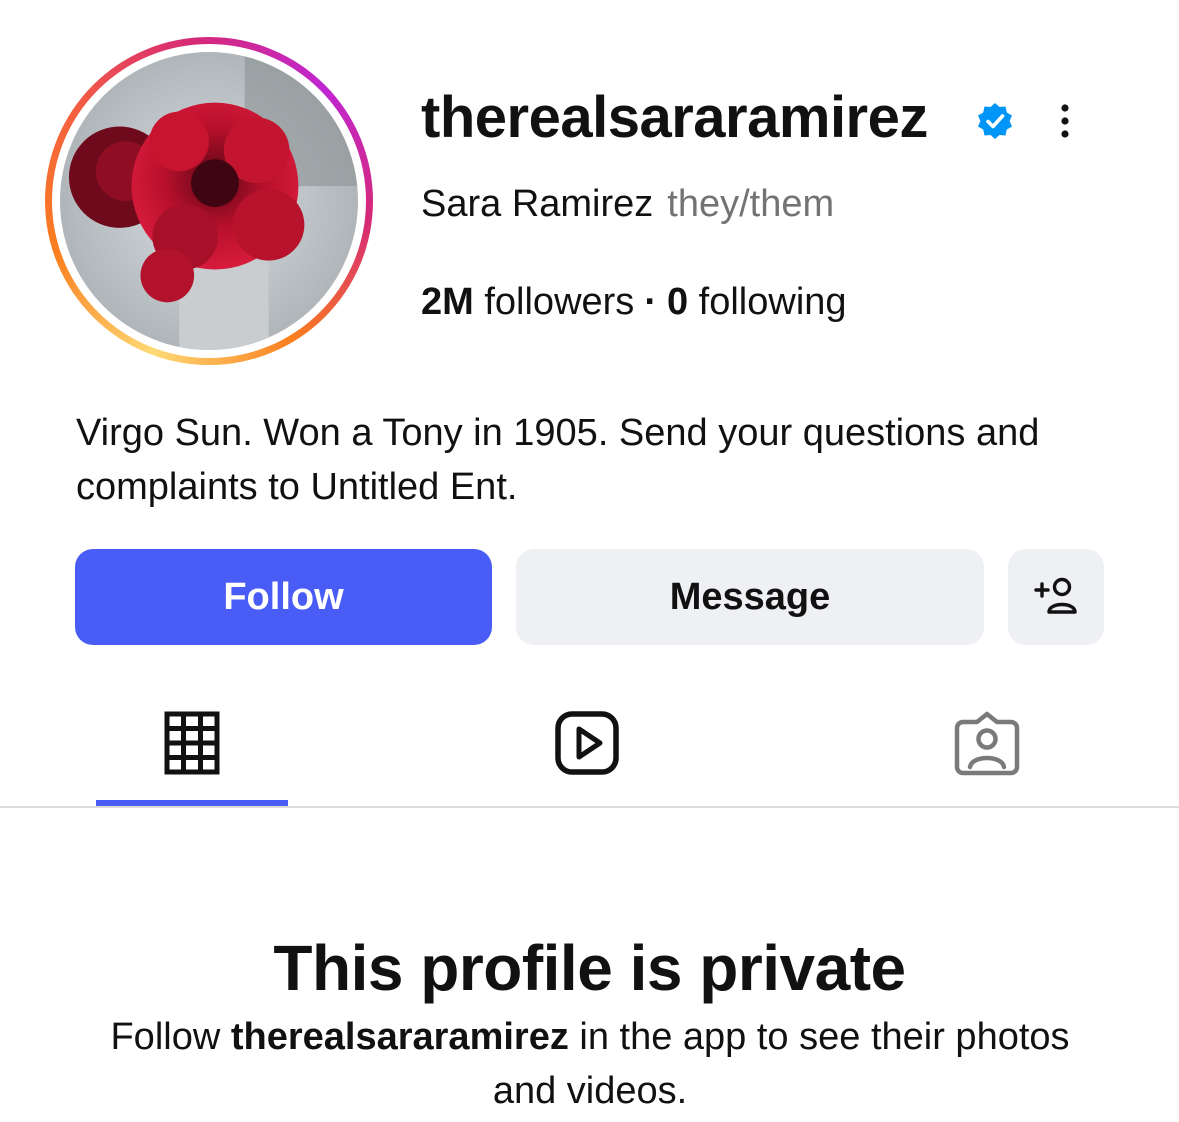 The width and height of the screenshot is (1179, 1122). Describe the element at coordinates (589, 968) in the screenshot. I see `private-profile-title: This profile is private` at that location.